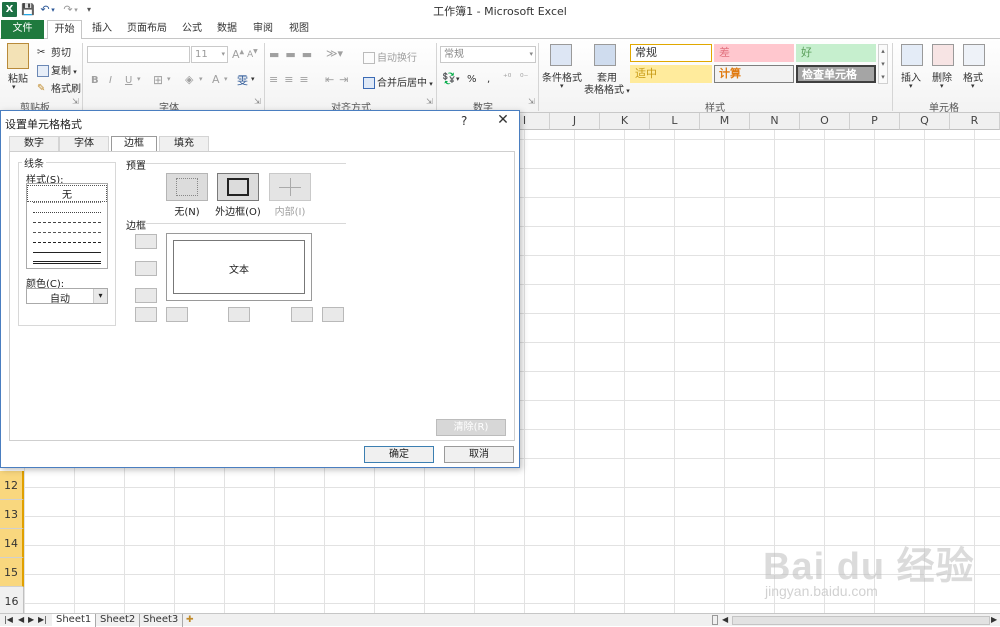 The width and height of the screenshot is (1000, 627). Describe the element at coordinates (54, 51) in the screenshot. I see `cut-button: ✂ 剪切` at that location.